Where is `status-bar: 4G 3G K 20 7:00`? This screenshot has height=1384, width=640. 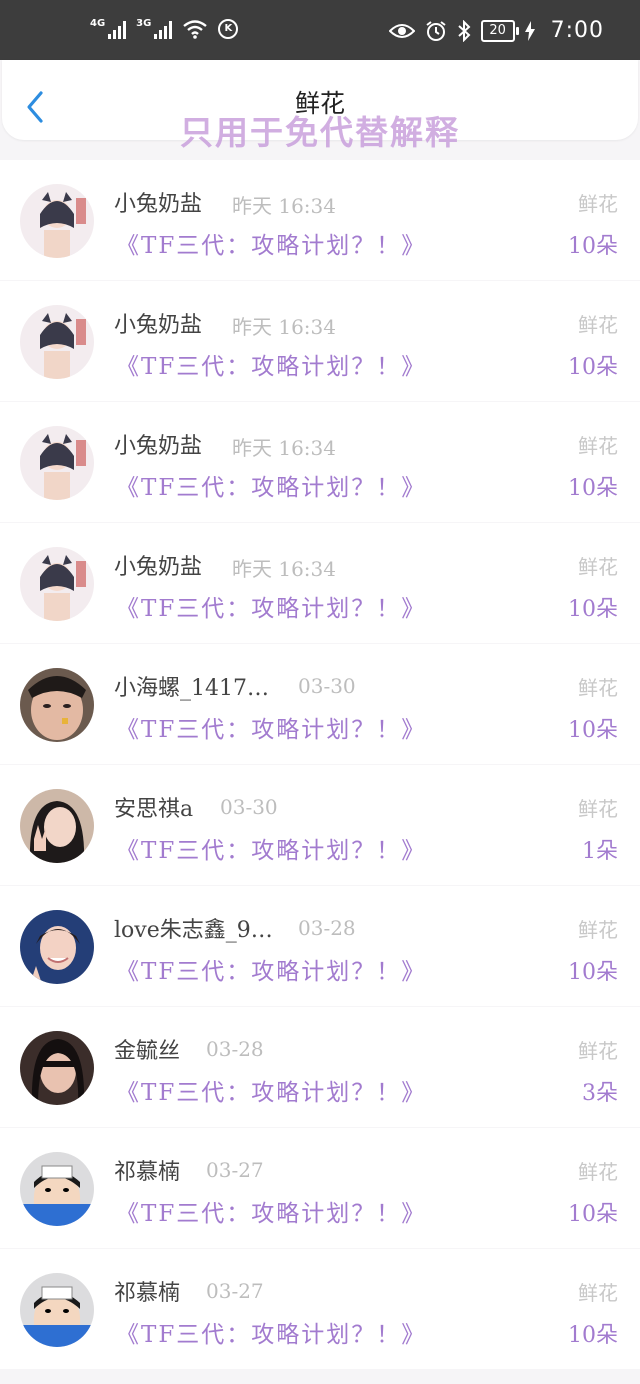
status-bar: 4G 3G K 20 7:00 is located at coordinates (320, 30).